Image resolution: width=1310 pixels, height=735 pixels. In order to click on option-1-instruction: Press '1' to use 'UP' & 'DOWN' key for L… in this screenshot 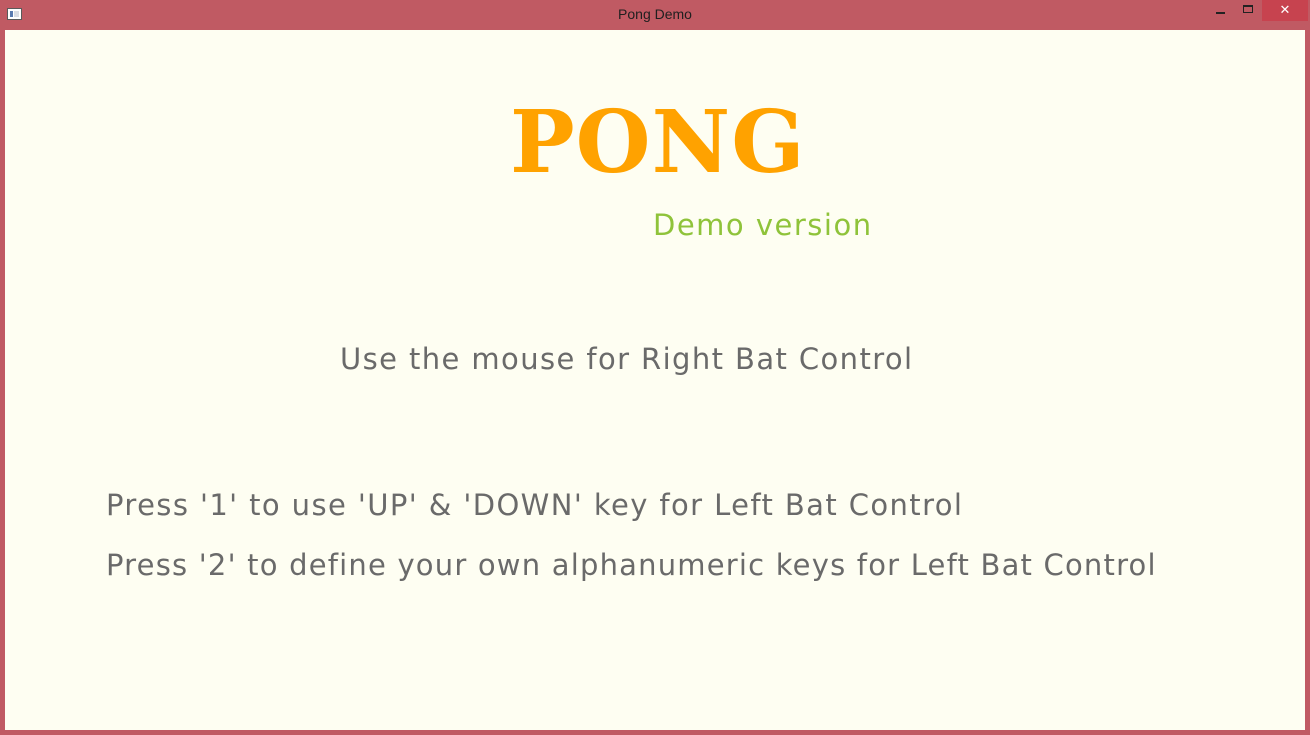, I will do `click(535, 505)`.